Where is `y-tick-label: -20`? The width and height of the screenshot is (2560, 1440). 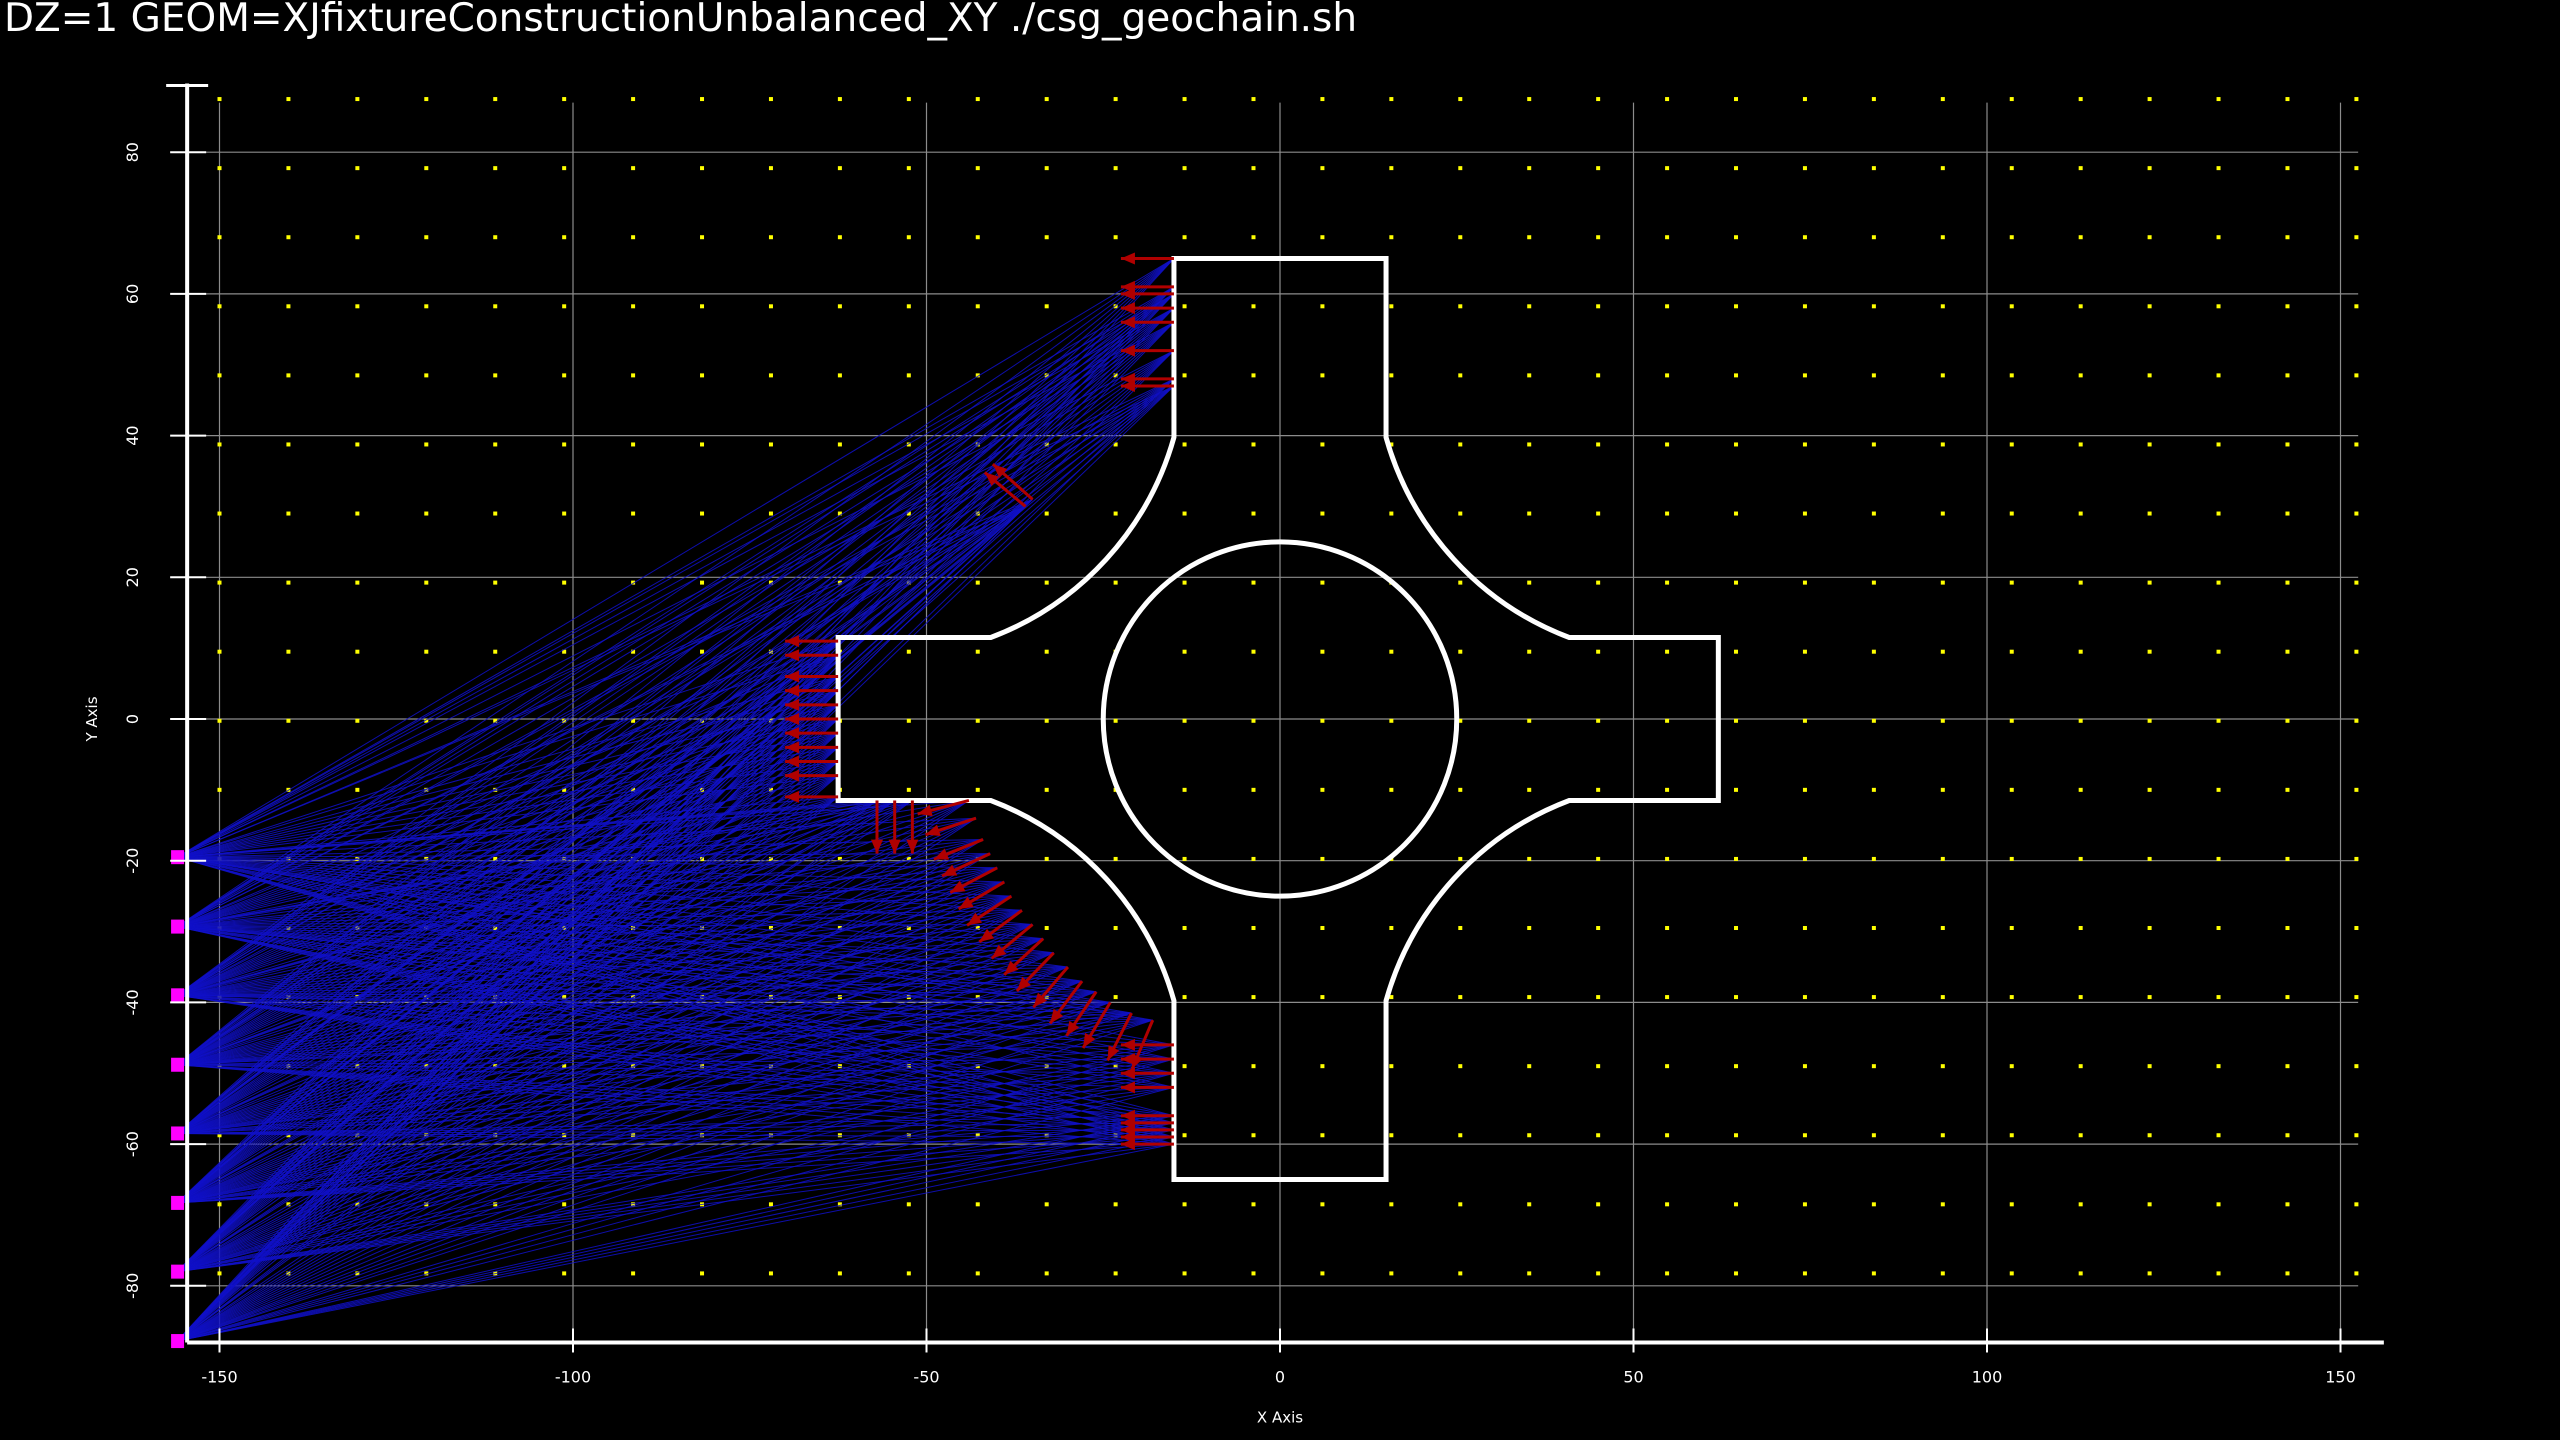
y-tick-label: -20 is located at coordinates (132, 861).